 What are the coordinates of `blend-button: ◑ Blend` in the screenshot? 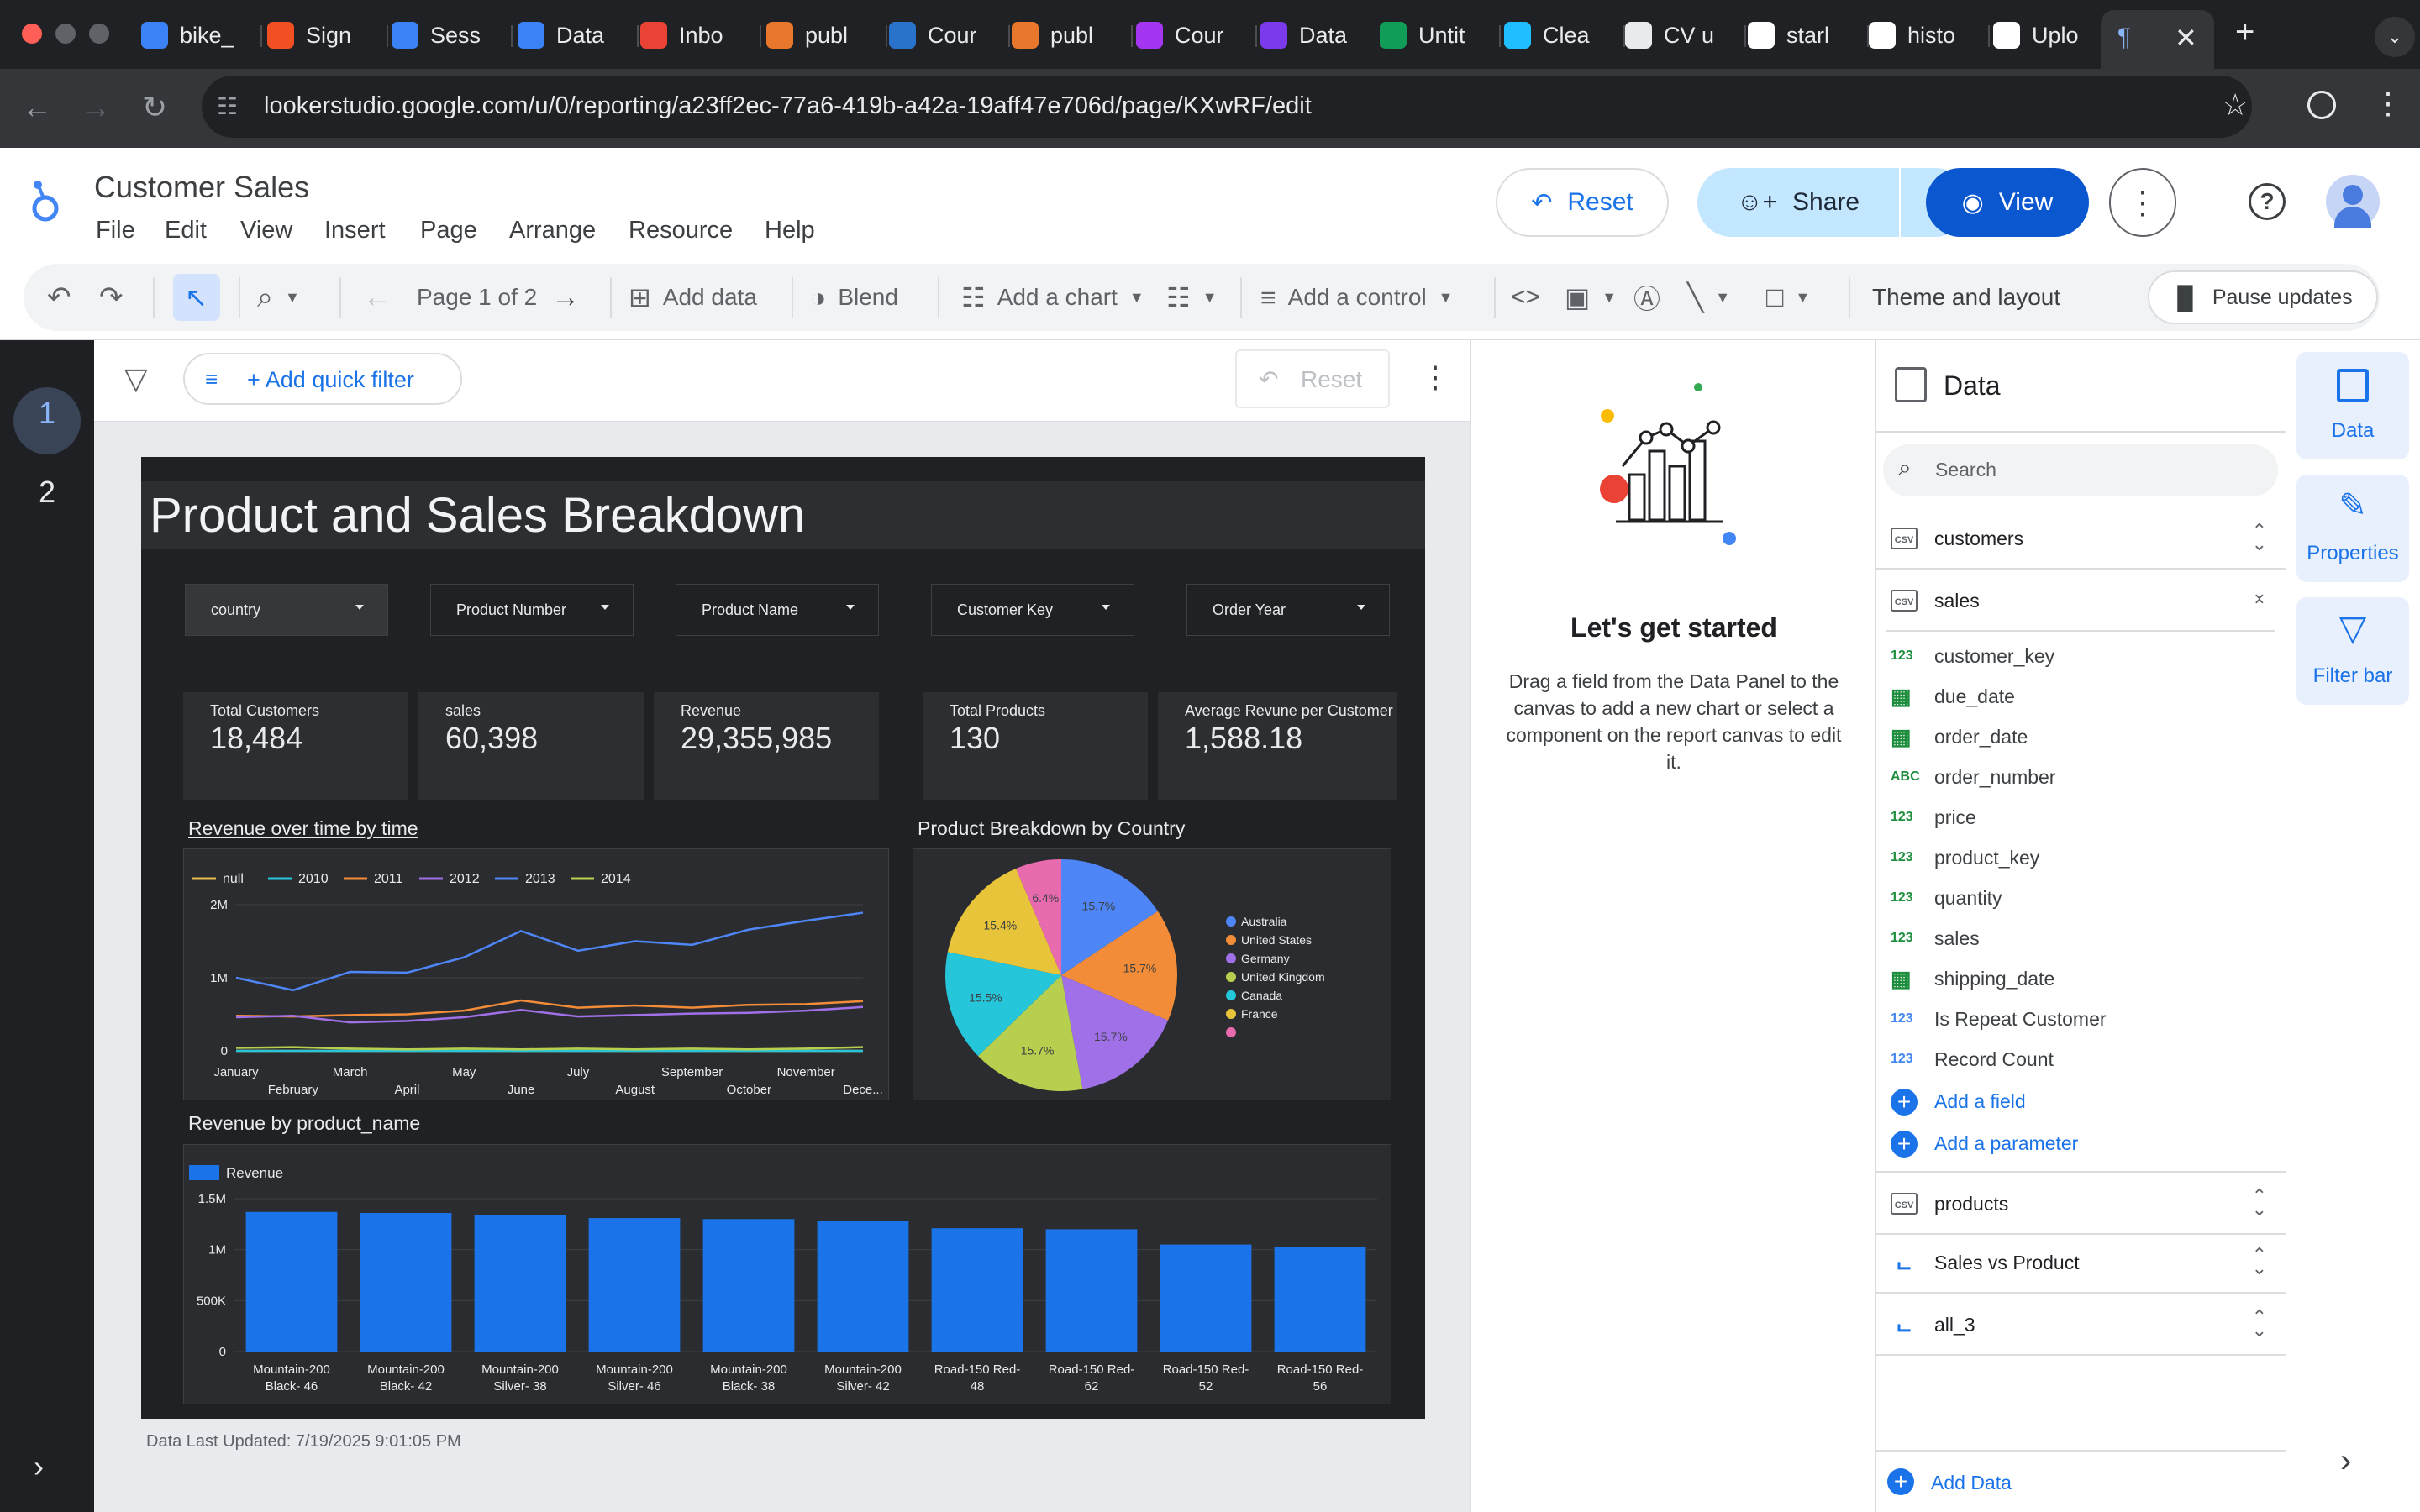 It's located at (854, 297).